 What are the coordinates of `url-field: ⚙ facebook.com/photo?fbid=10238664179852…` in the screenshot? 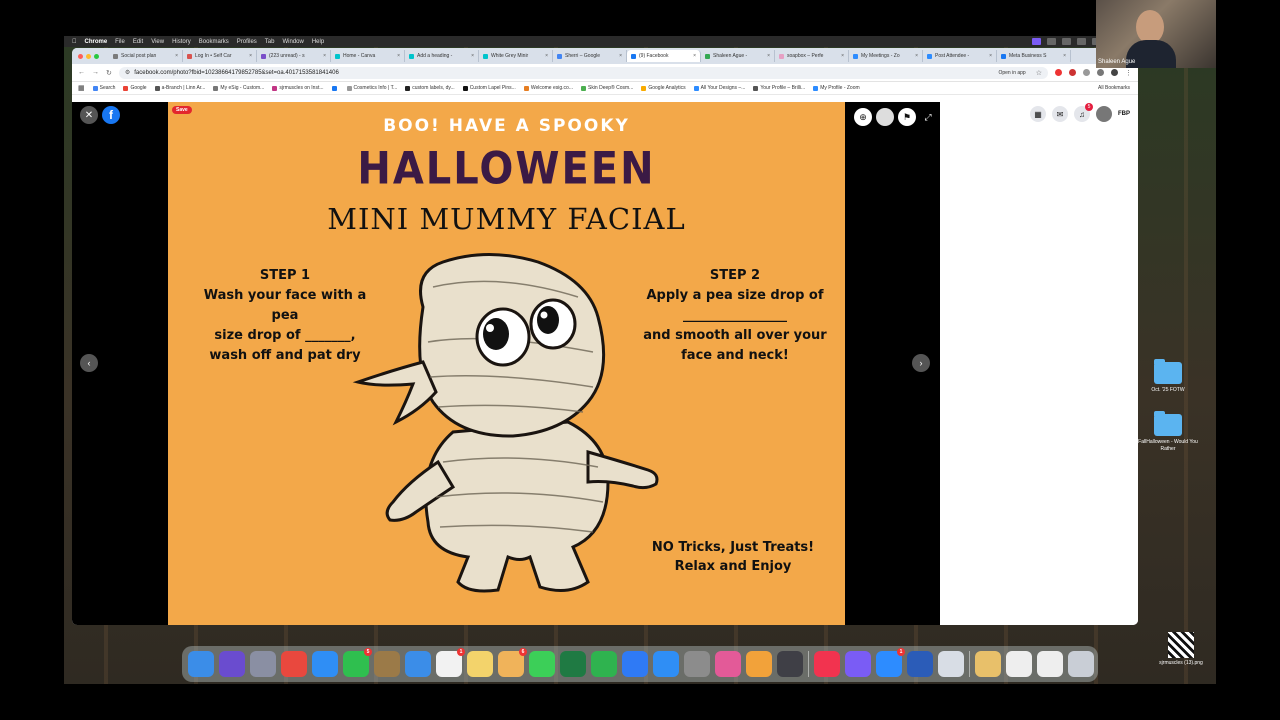 It's located at (583, 72).